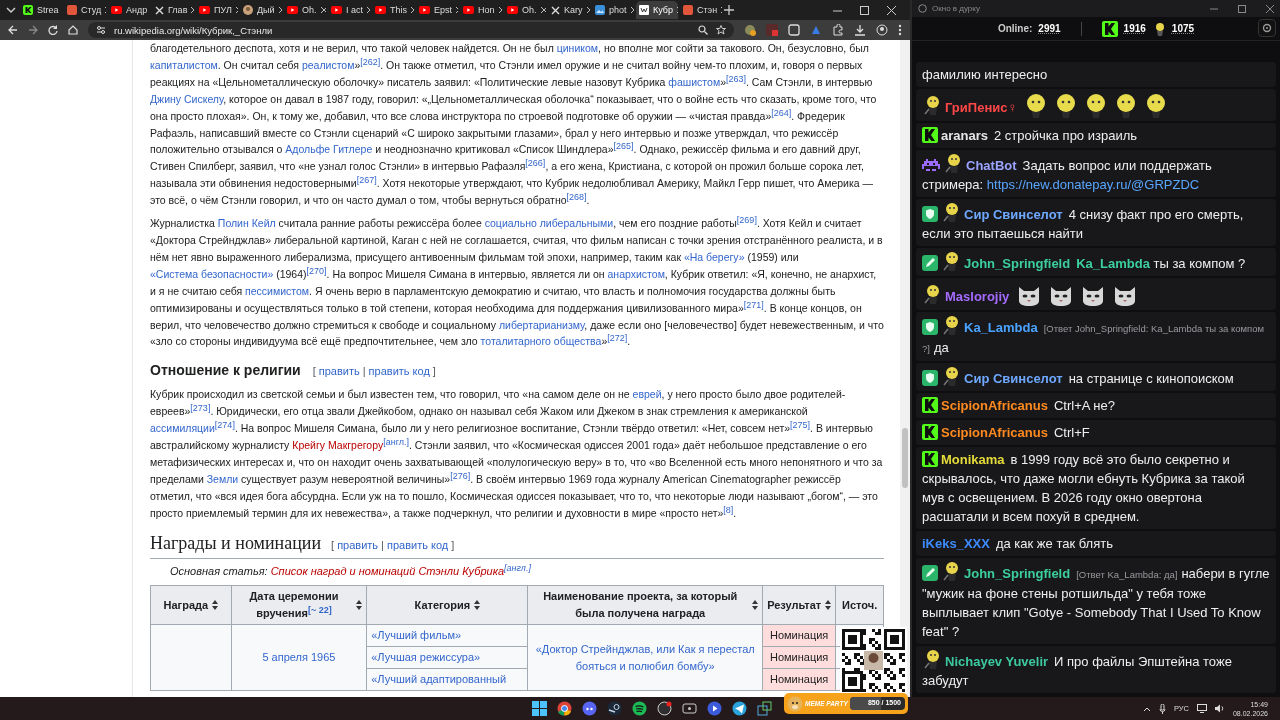 This screenshot has width=1280, height=720. I want to click on category-link: «Лучшая режиссура», so click(447, 658).